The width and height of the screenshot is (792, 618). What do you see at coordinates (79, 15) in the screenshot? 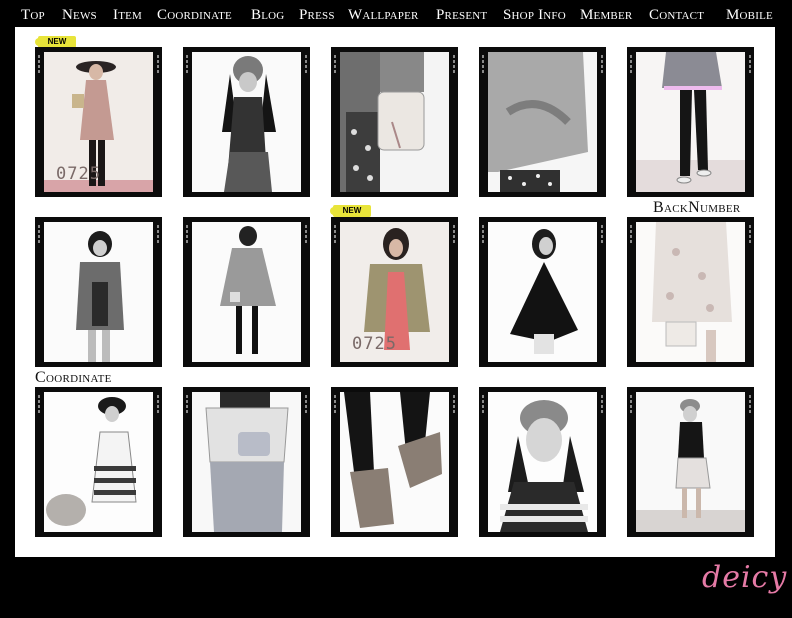
I see `nav-news: News` at bounding box center [79, 15].